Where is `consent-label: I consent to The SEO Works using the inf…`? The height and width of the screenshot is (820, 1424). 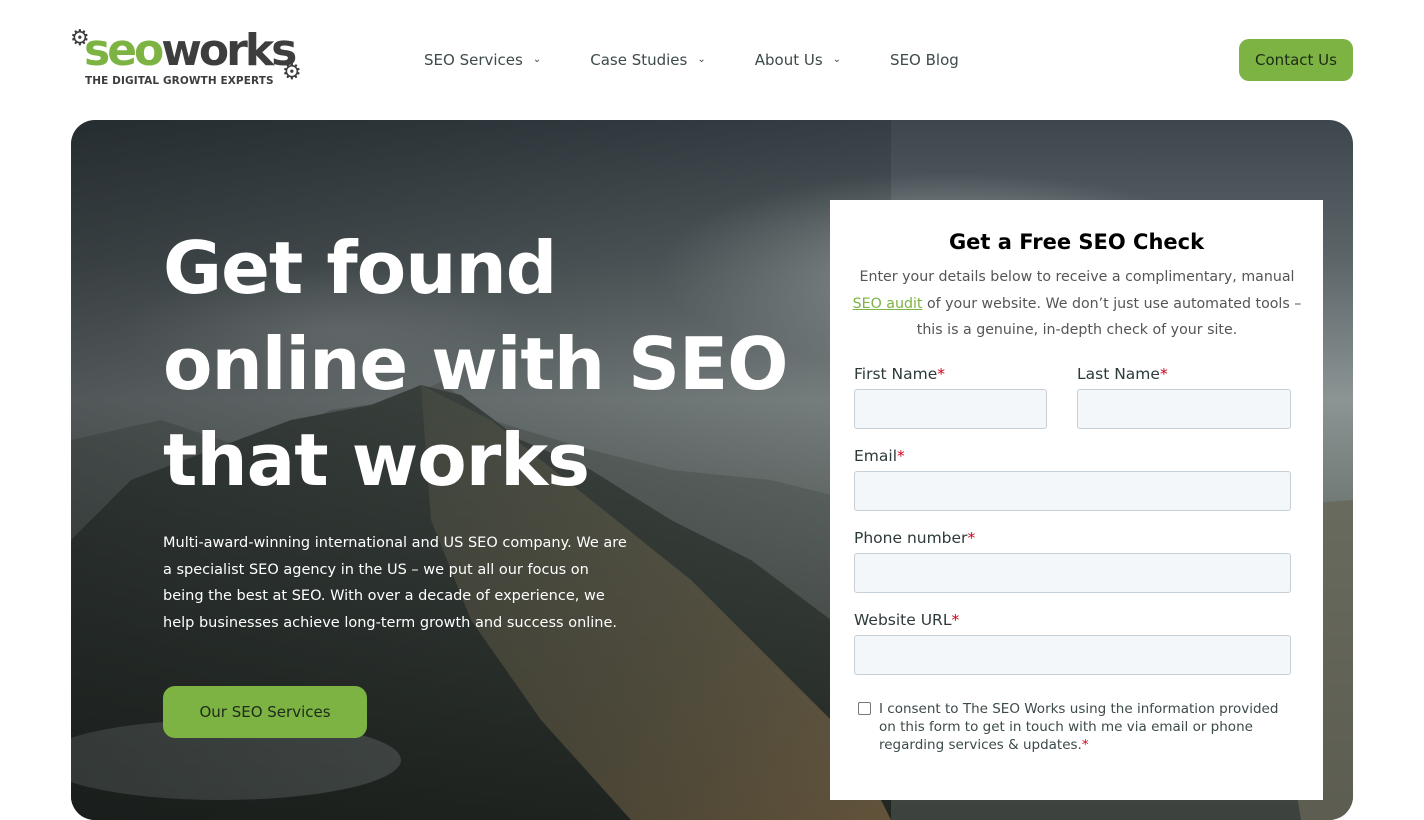
consent-label: I consent to The SEO Works using the inf… is located at coordinates (1079, 727).